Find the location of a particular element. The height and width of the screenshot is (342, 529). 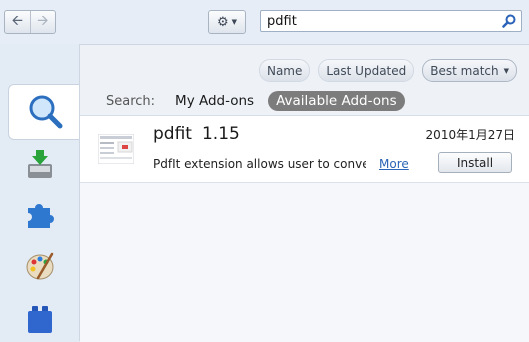

sort-by-best-match-button: Best match ▼ is located at coordinates (469, 70).